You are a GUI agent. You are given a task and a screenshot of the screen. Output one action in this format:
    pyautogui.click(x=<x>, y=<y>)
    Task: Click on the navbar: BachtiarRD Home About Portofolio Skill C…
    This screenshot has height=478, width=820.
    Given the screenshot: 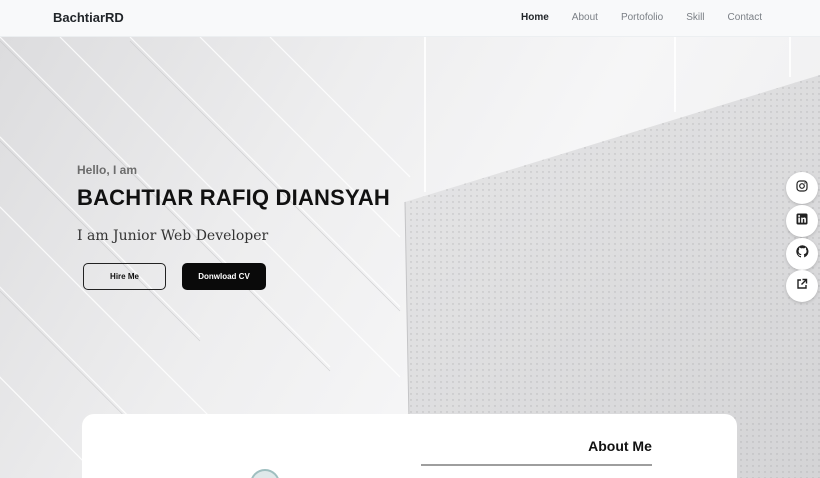 What is the action you would take?
    pyautogui.click(x=410, y=18)
    